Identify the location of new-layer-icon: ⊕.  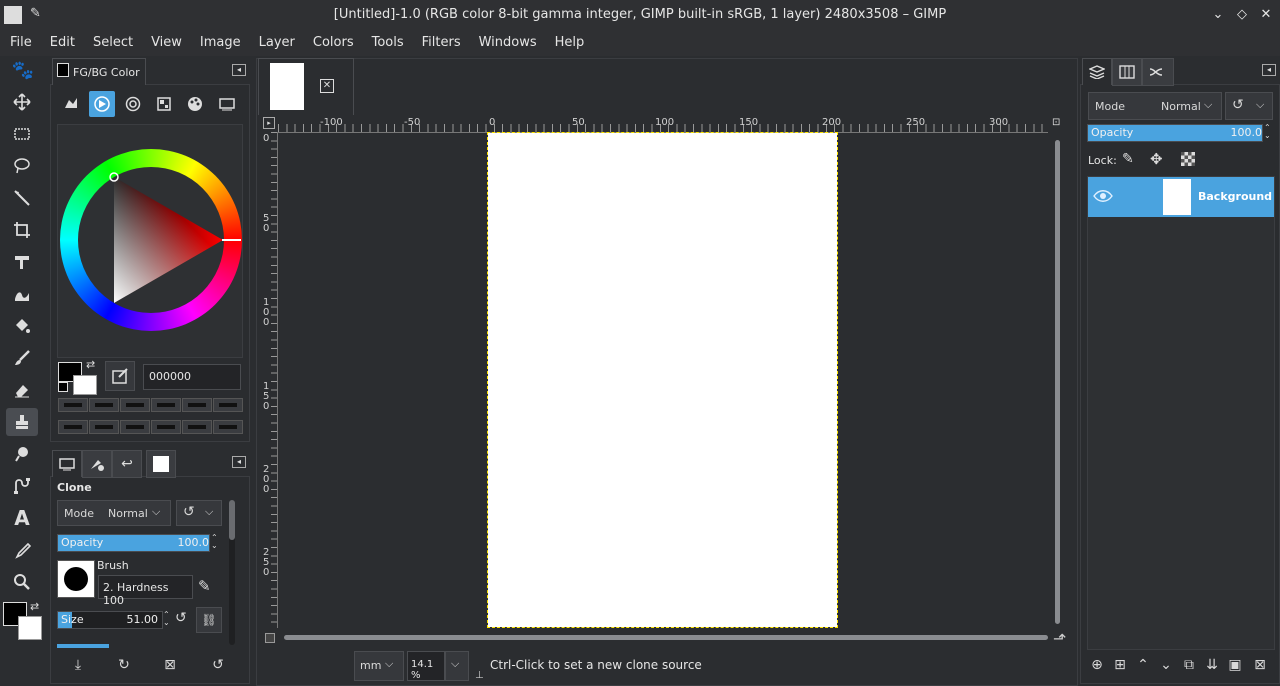
(1097, 665).